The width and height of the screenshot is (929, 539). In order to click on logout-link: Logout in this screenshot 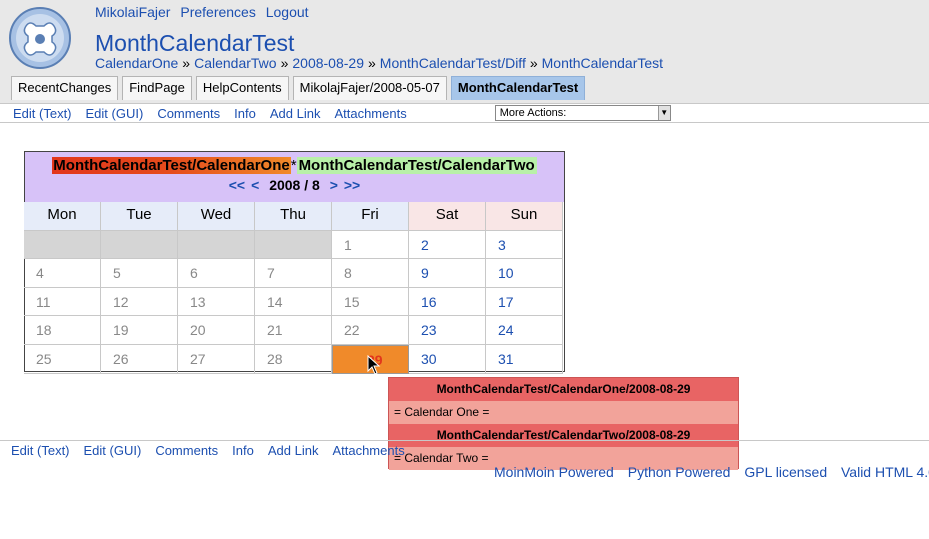, I will do `click(287, 12)`.